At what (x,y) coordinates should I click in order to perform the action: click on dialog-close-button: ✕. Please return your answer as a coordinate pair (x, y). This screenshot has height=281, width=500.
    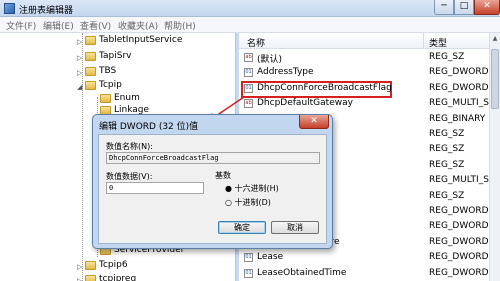
    Looking at the image, I should click on (314, 122).